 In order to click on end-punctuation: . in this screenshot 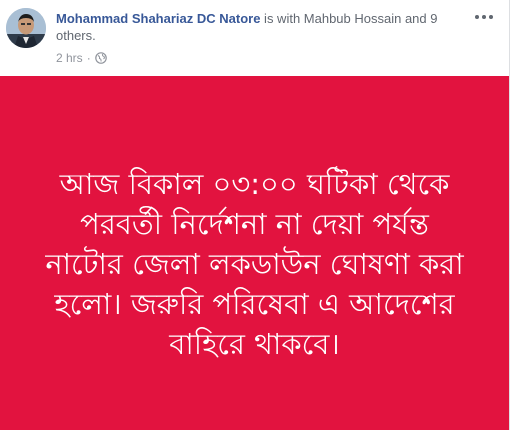, I will do `click(94, 35)`.